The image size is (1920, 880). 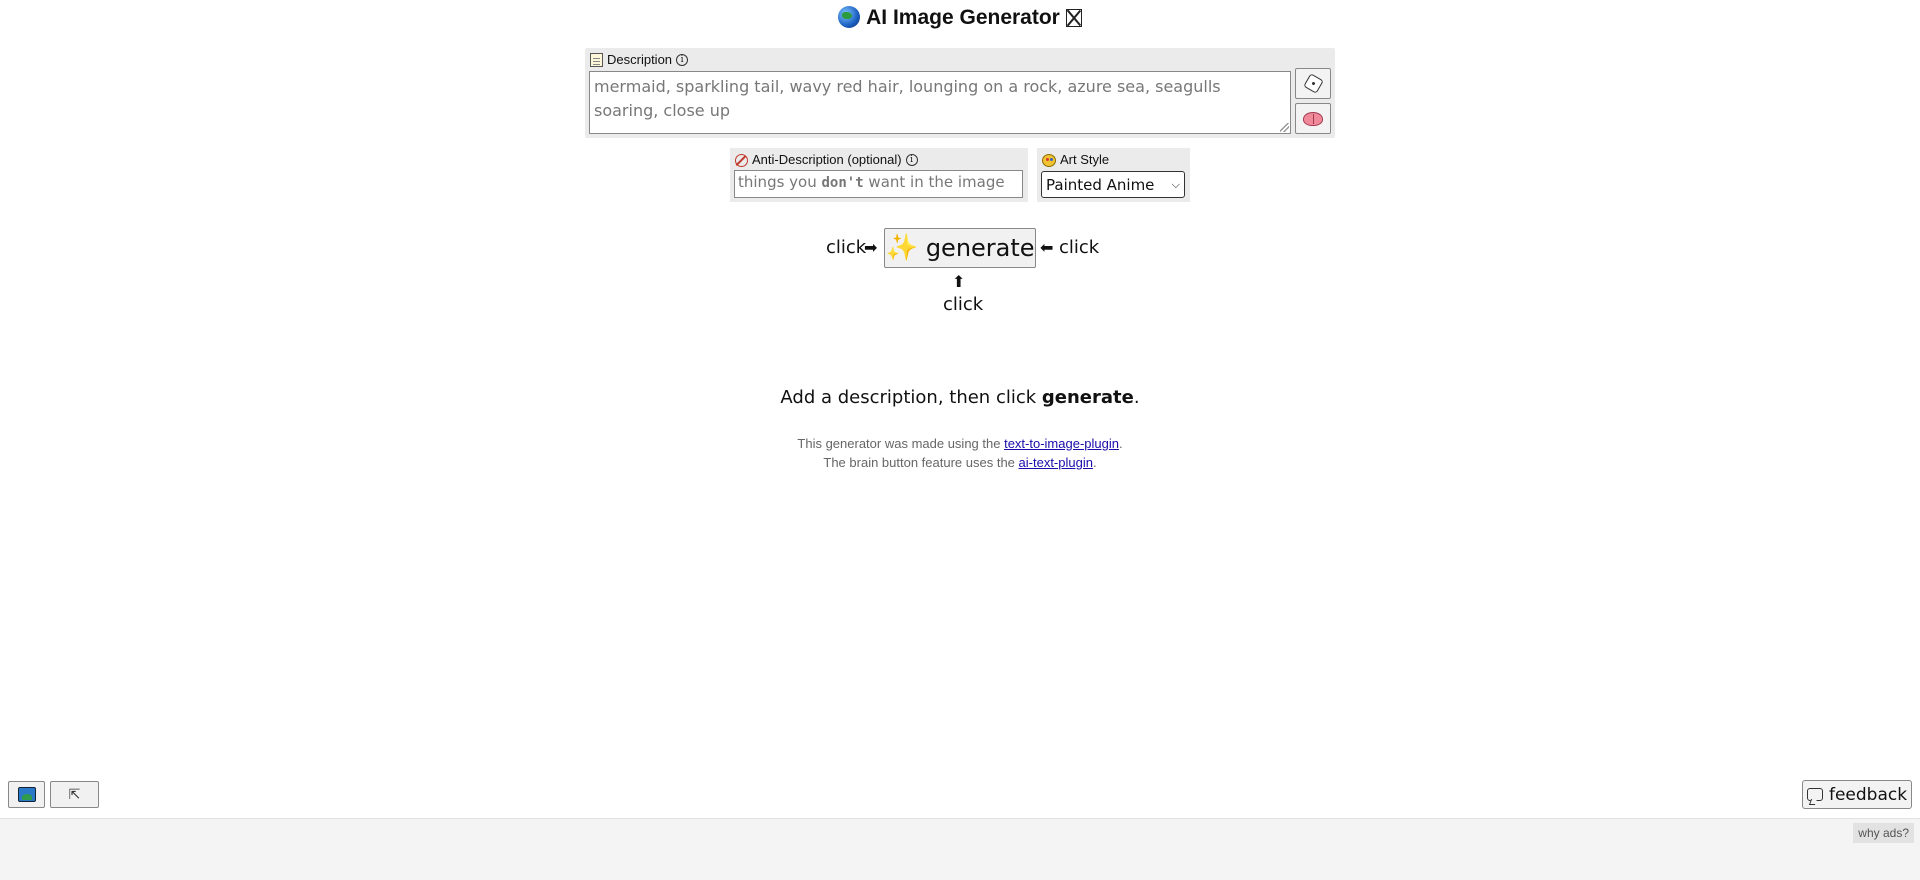 I want to click on hint-prefix: Add a description, then click, so click(x=911, y=397).